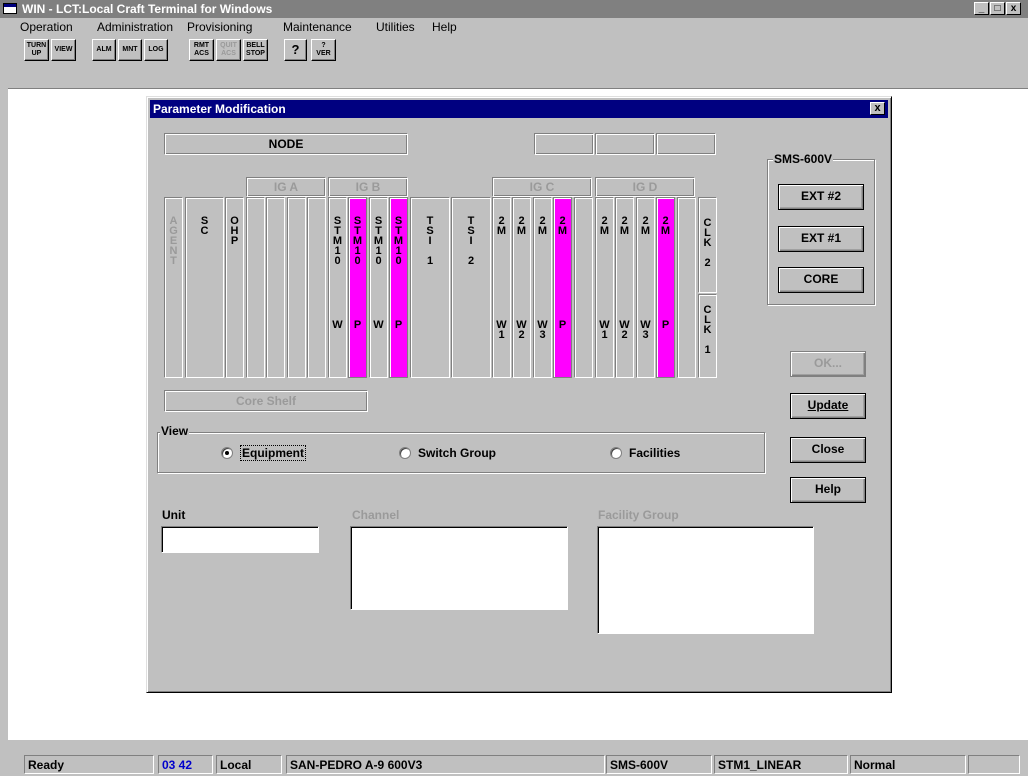 The image size is (1028, 776). Describe the element at coordinates (542, 187) in the screenshot. I see `group-ig-c: IG C` at that location.